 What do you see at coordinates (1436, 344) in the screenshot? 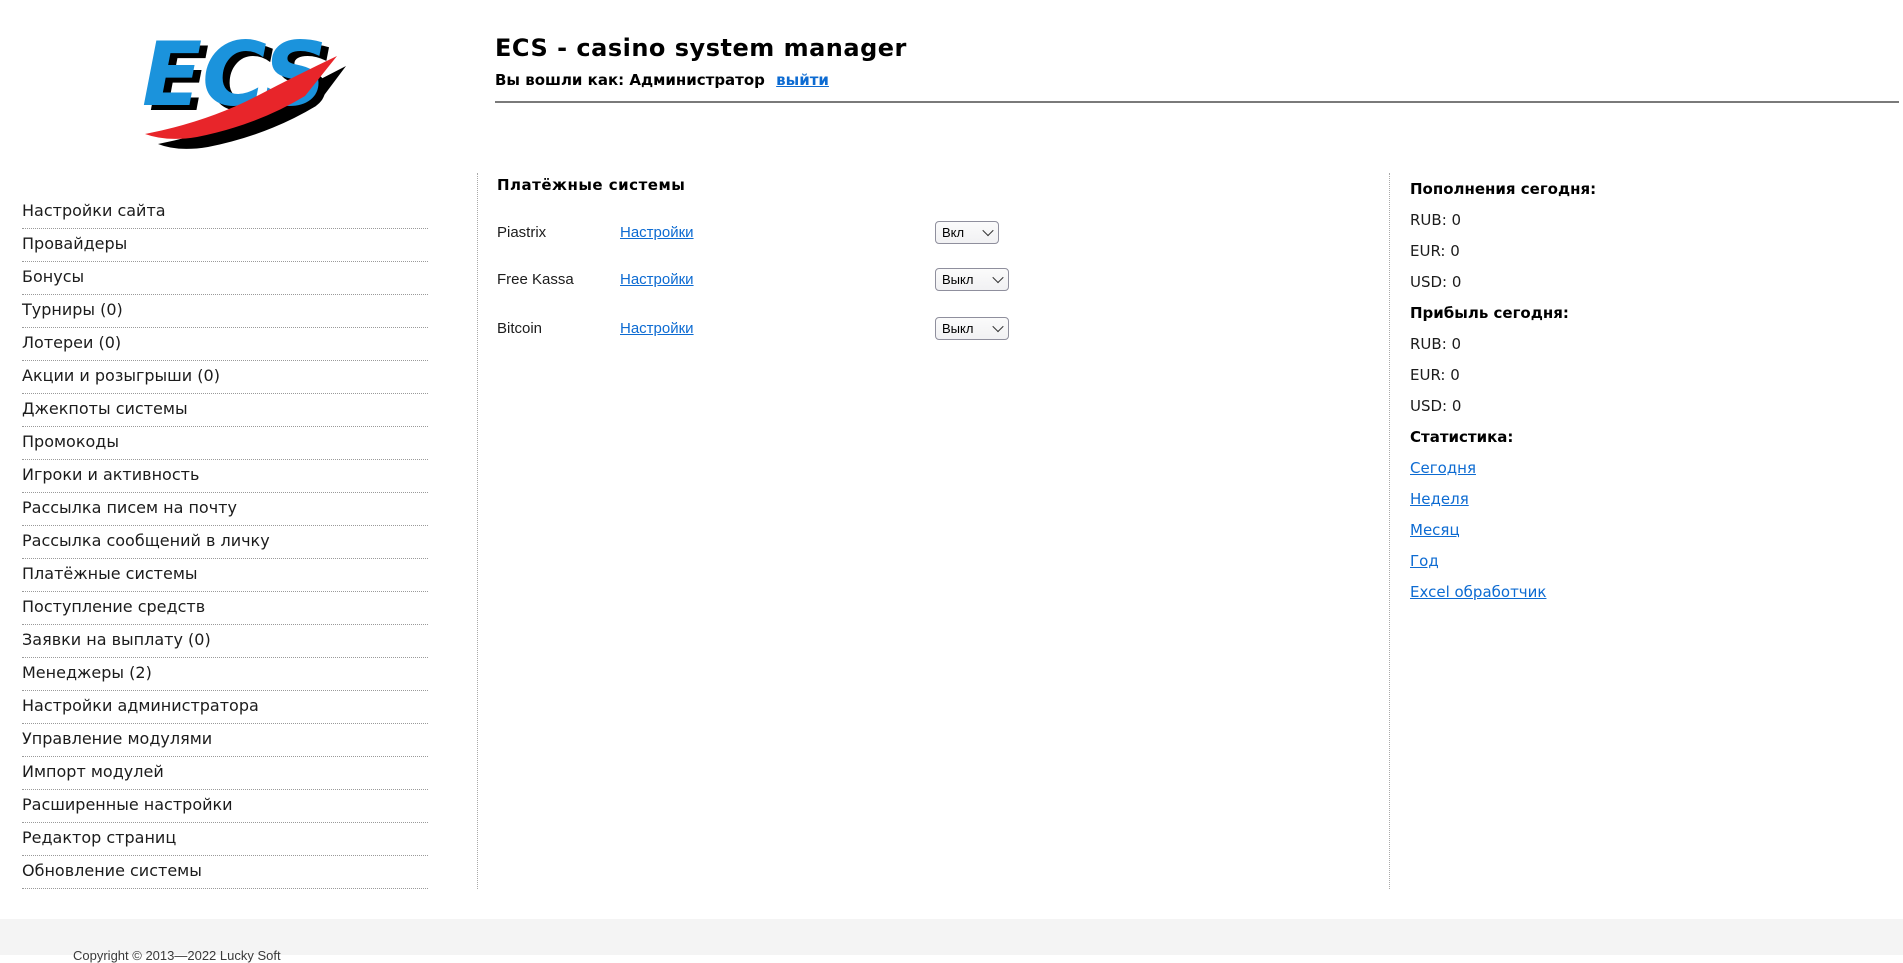
I see `profit-rub: RUB: 0` at bounding box center [1436, 344].